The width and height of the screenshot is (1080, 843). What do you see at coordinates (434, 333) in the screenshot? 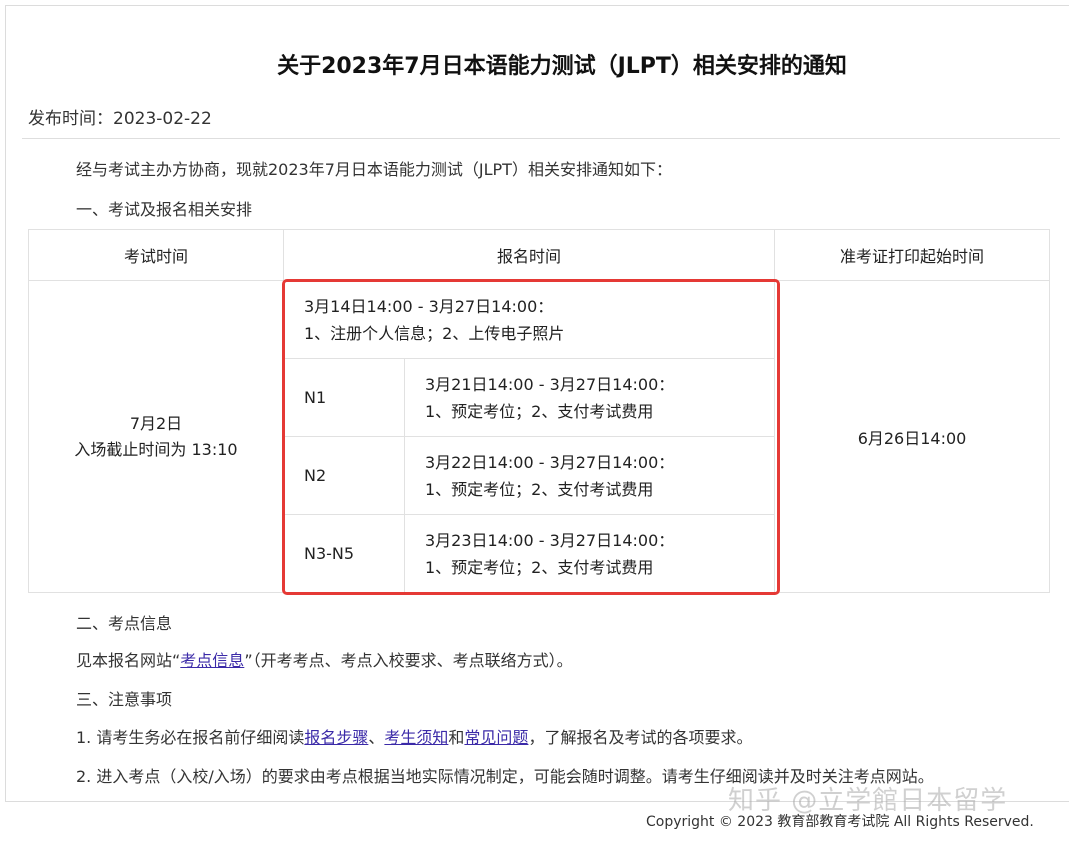
I see `general-registration-tasks: 1、注册个人信息；2、上传电子照片` at bounding box center [434, 333].